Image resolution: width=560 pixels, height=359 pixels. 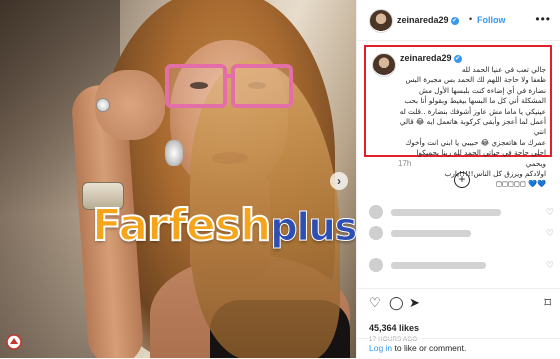 What do you see at coordinates (491, 20) in the screenshot?
I see `follow-button: Follow` at bounding box center [491, 20].